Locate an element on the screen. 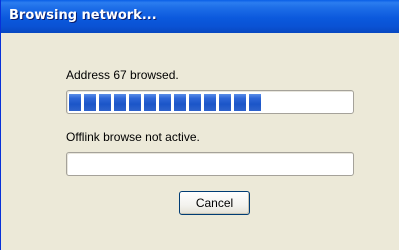 This screenshot has height=250, width=399. offlink-progress-bar is located at coordinates (210, 164).